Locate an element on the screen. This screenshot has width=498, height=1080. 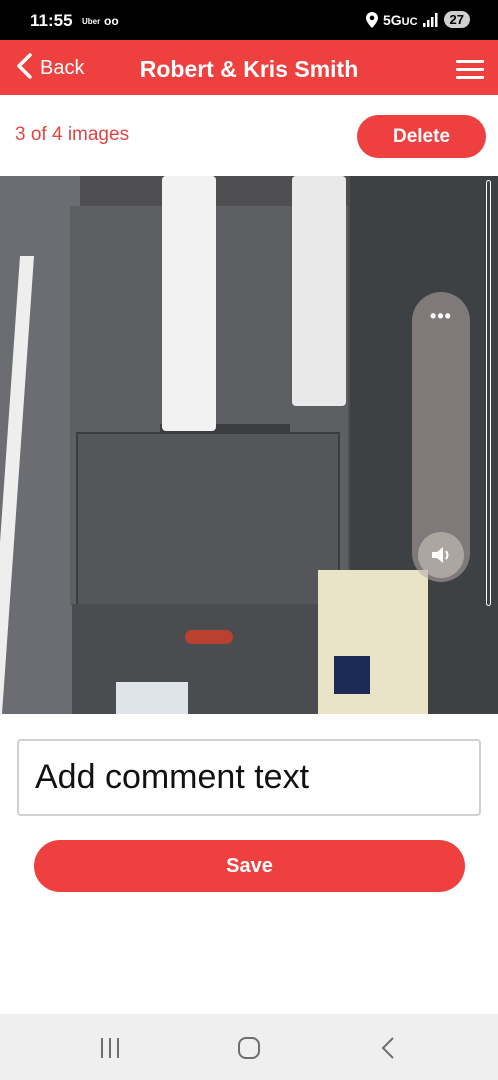
voicemail-icon: ᴏᴏ is located at coordinates (111, 21).